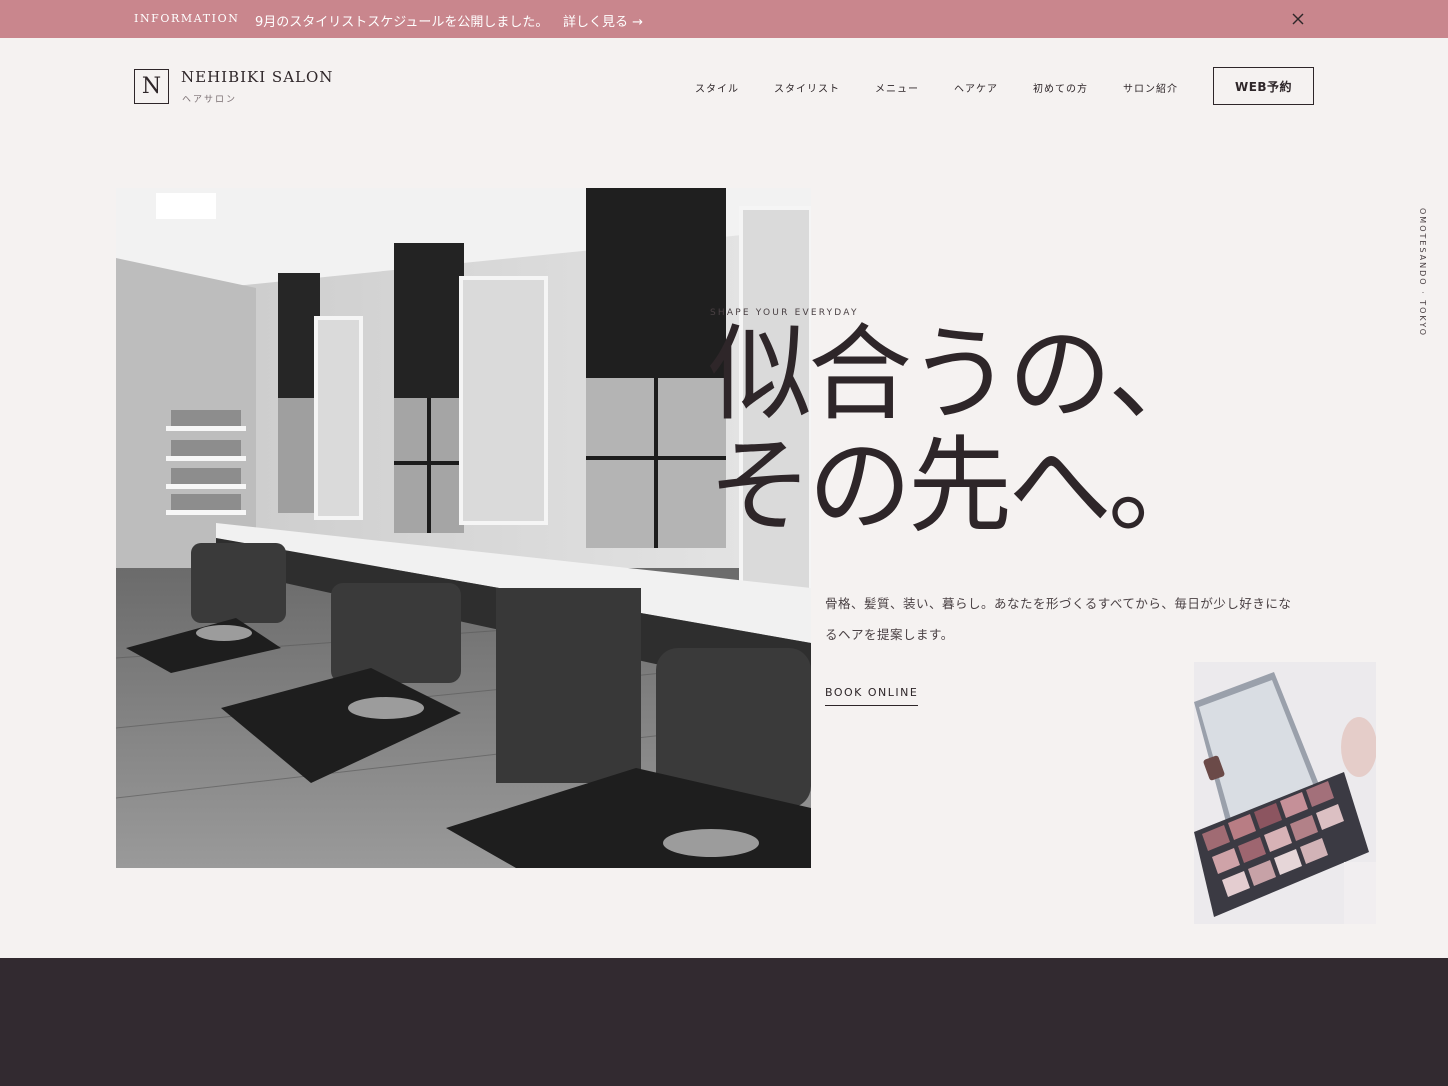 The image size is (1448, 1086). Describe the element at coordinates (976, 87) in the screenshot. I see `nav-item-haircare: ヘアケア` at that location.